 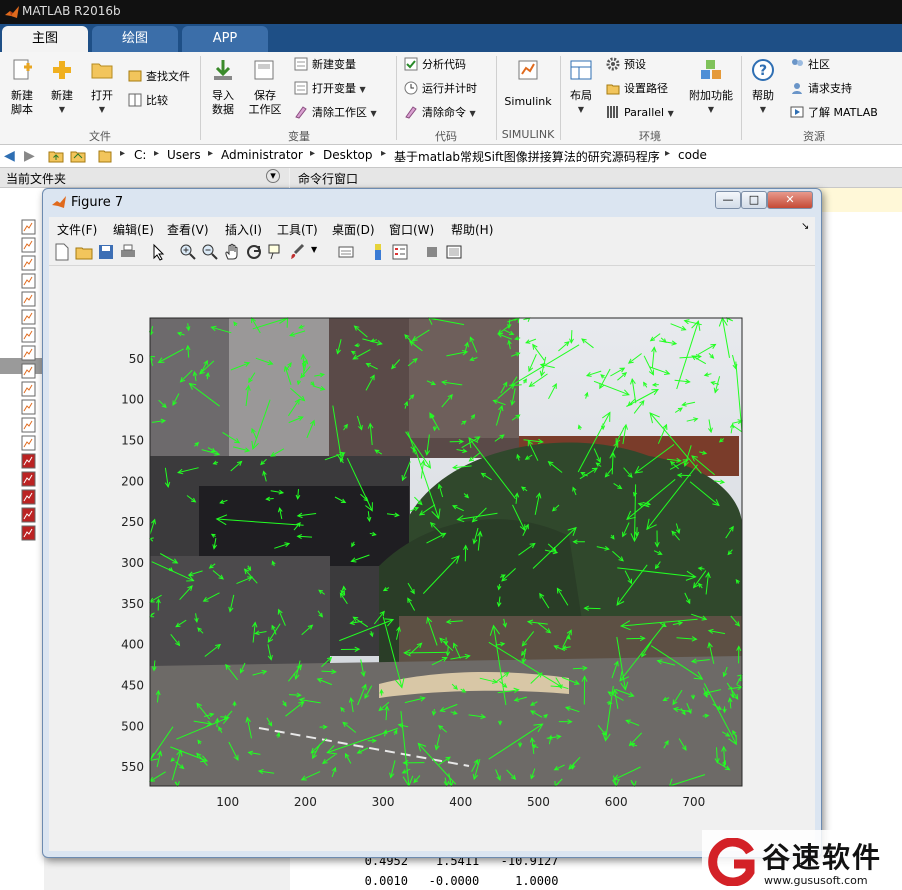 I want to click on insert-legend-icon, so click(x=400, y=252).